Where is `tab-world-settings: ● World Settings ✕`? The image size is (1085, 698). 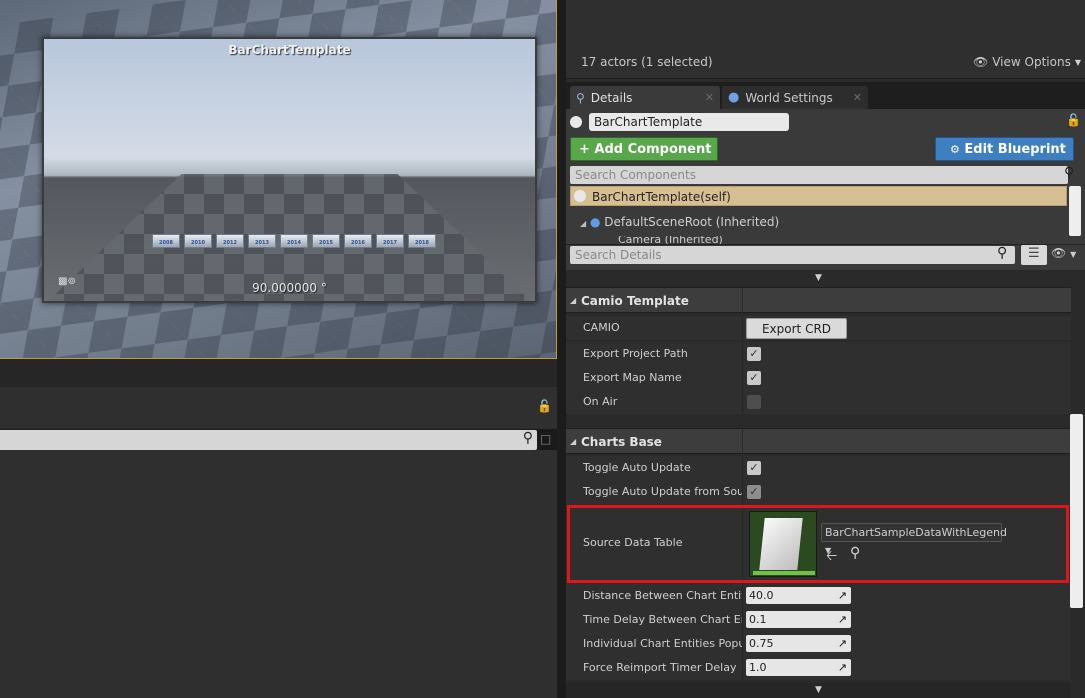 tab-world-settings: ● World Settings ✕ is located at coordinates (795, 97).